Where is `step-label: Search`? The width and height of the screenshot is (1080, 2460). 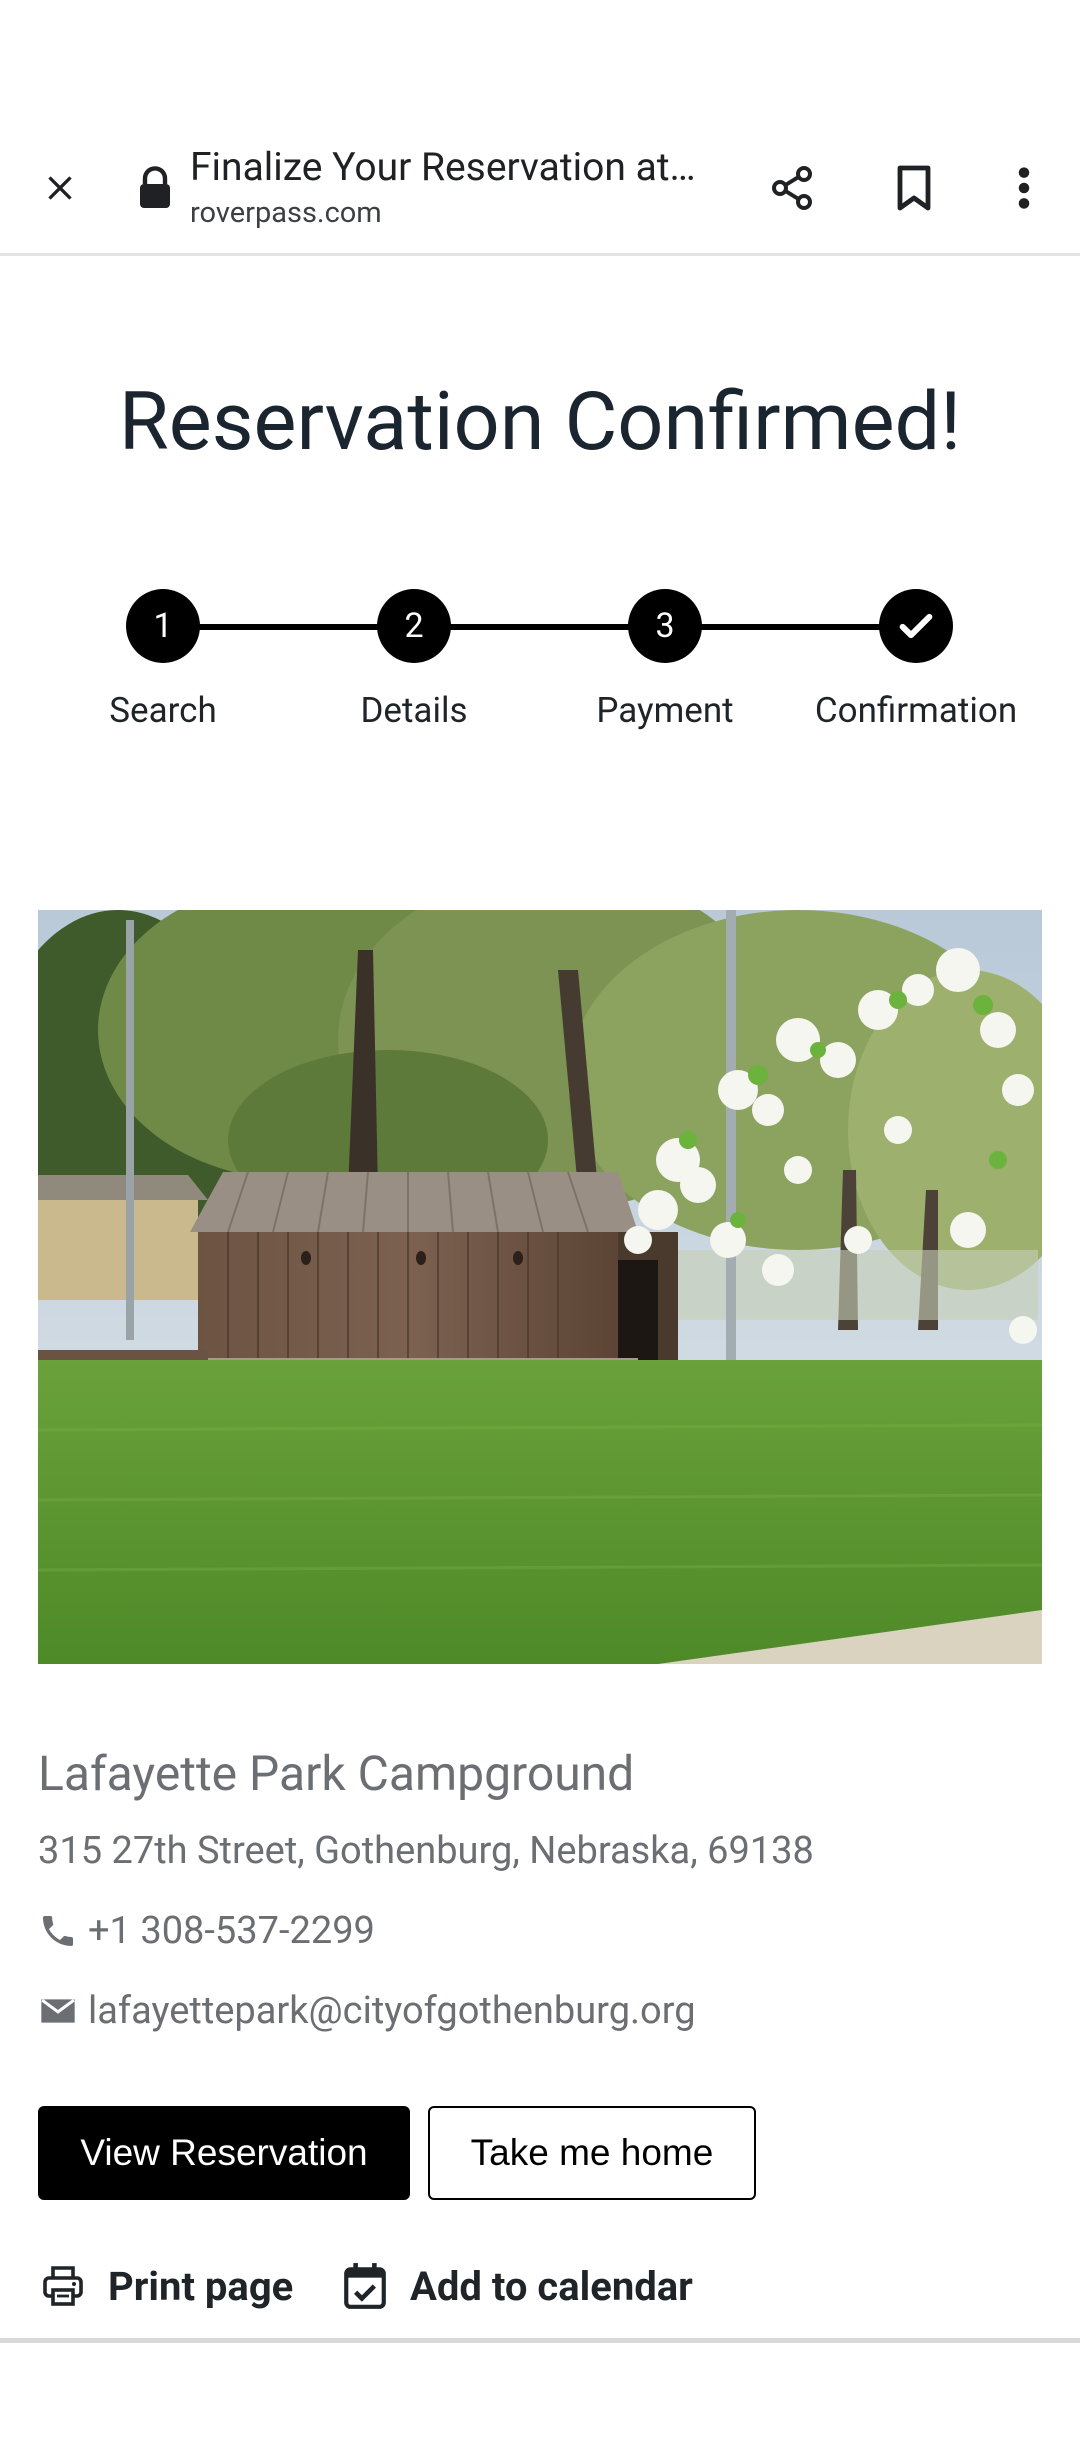 step-label: Search is located at coordinates (163, 710).